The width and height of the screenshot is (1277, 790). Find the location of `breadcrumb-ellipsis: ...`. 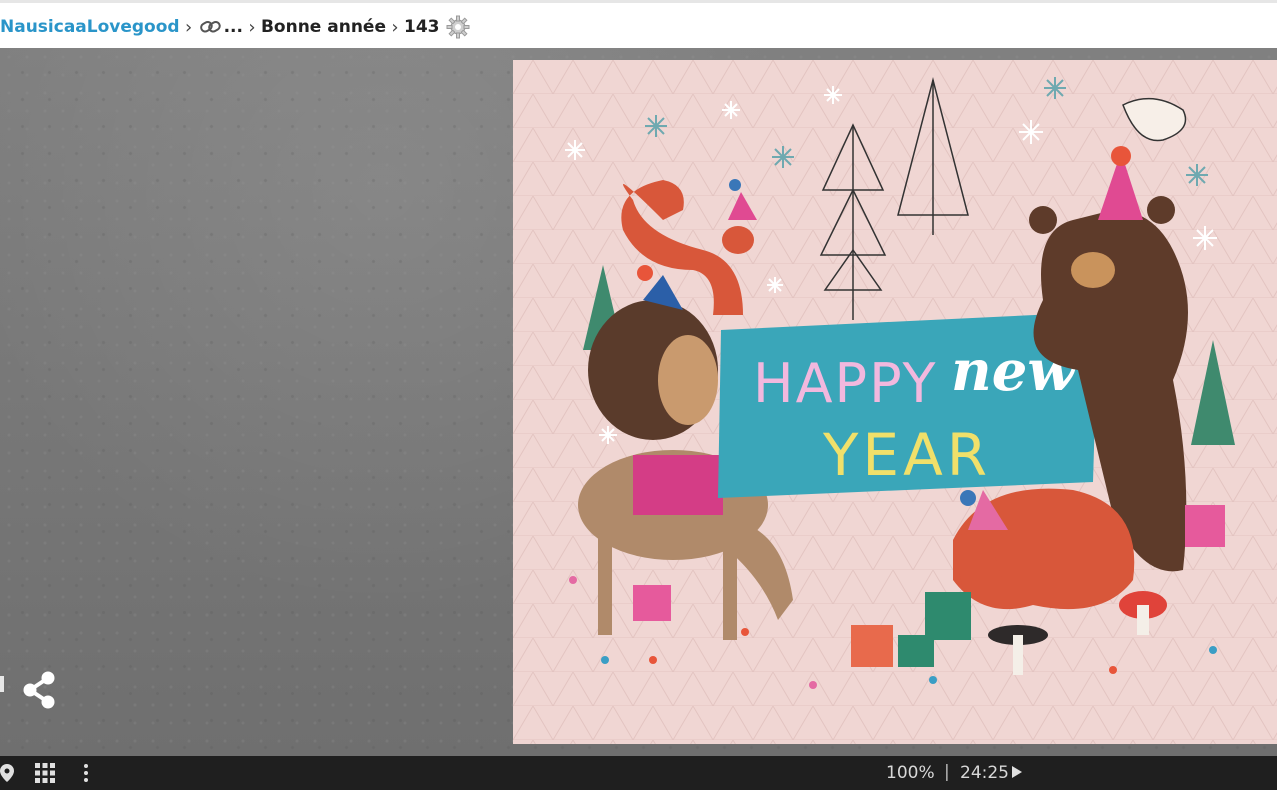

breadcrumb-ellipsis: ... is located at coordinates (233, 27).